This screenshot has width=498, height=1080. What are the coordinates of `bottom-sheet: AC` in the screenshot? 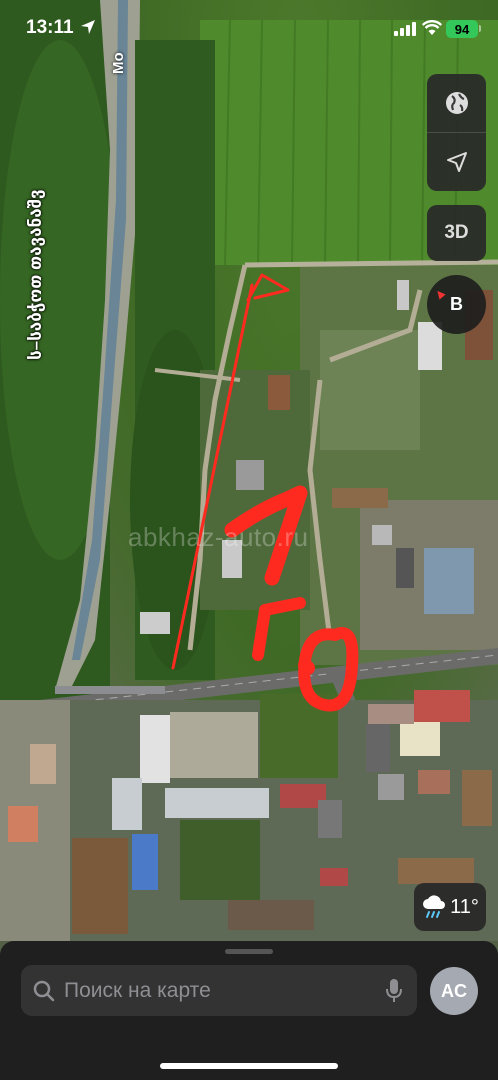 It's located at (249, 1010).